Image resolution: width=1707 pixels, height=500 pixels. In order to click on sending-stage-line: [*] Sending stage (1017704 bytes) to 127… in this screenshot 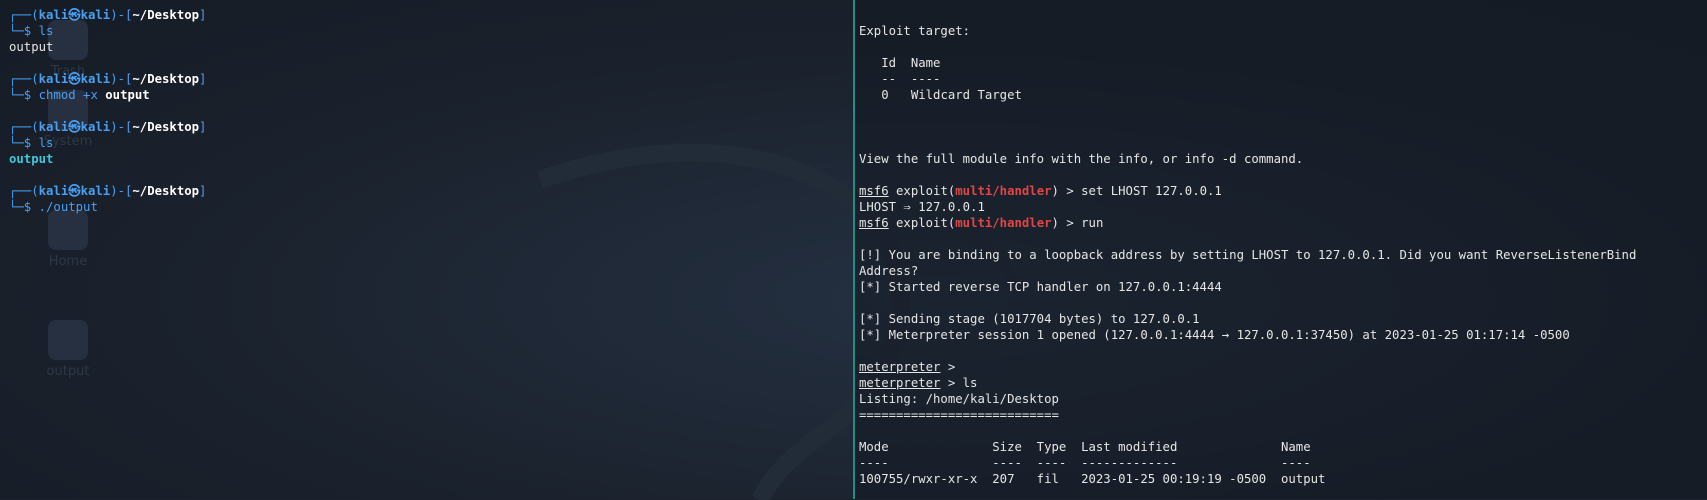, I will do `click(1029, 319)`.